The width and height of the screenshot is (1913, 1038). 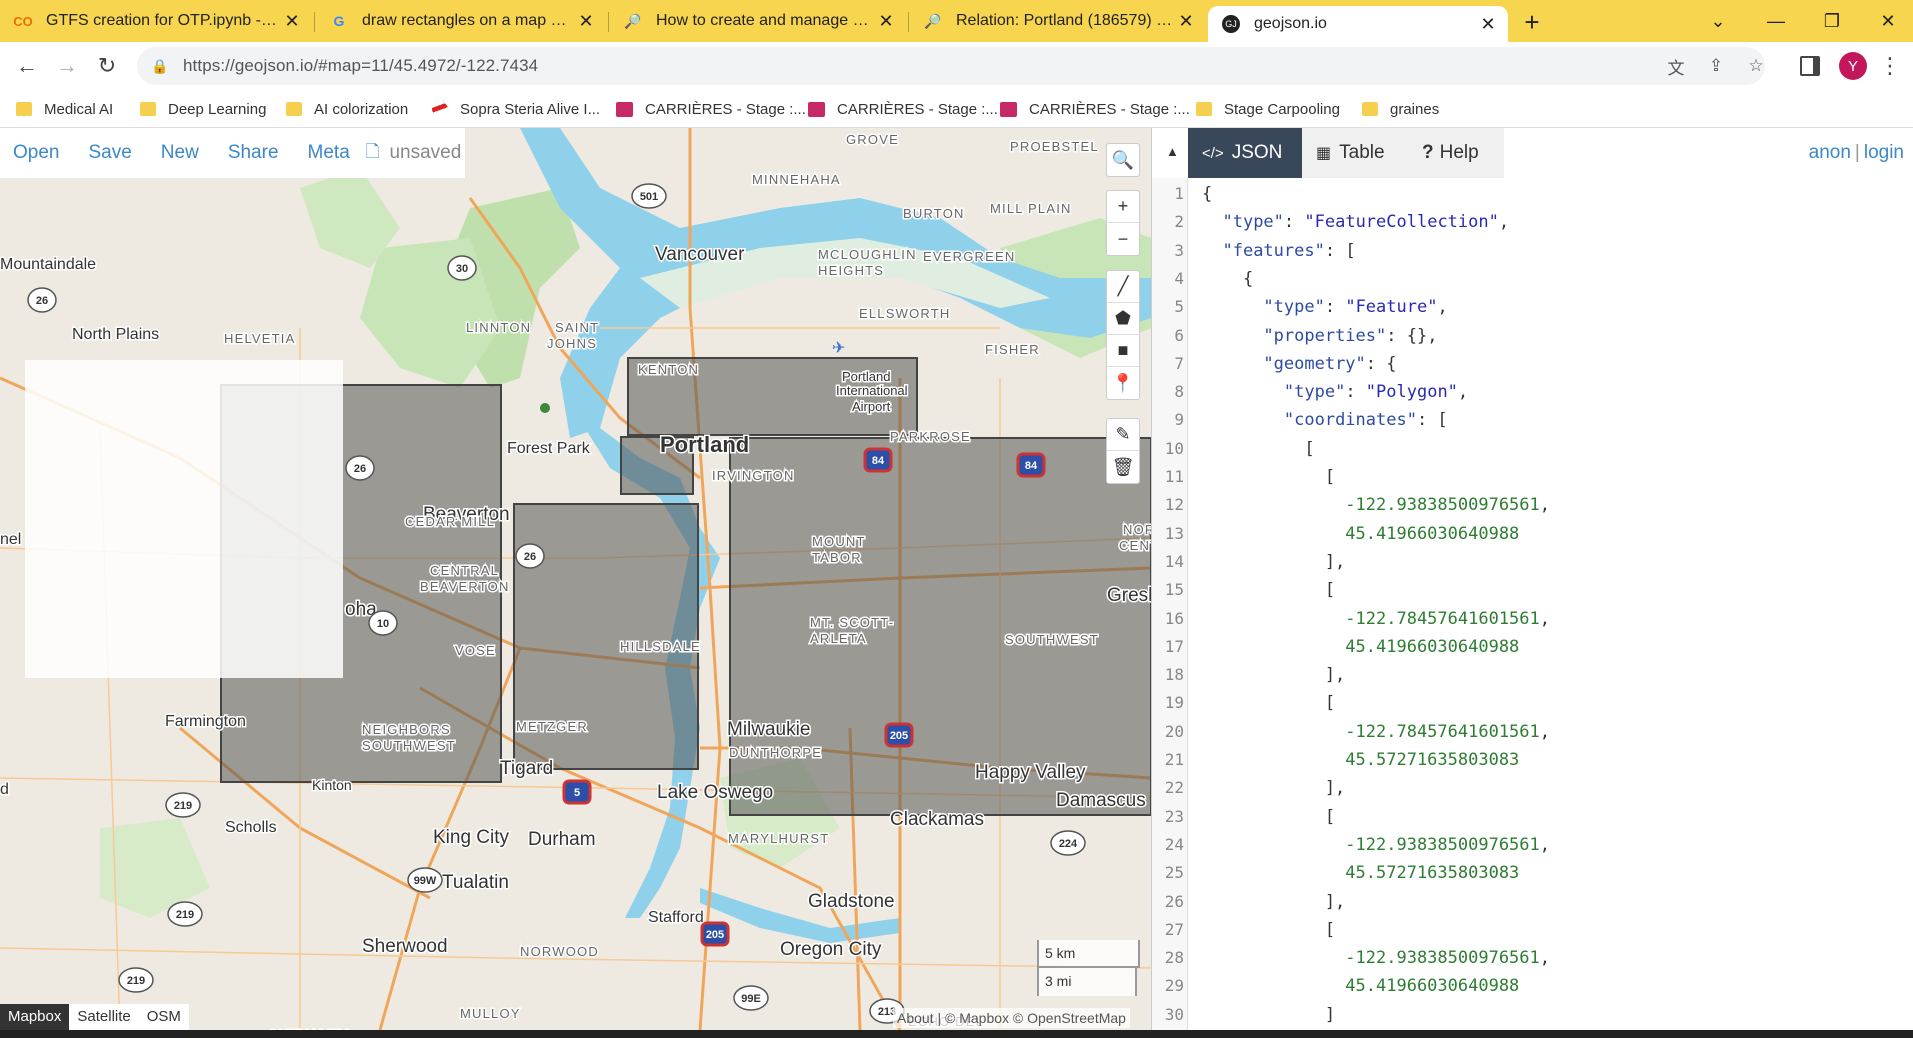 I want to click on login-link: login, so click(x=1884, y=152).